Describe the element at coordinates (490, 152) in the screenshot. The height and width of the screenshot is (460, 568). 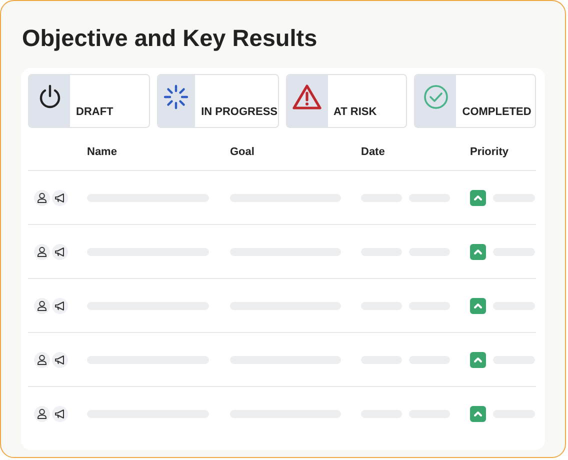
I see `column-header: Priority` at that location.